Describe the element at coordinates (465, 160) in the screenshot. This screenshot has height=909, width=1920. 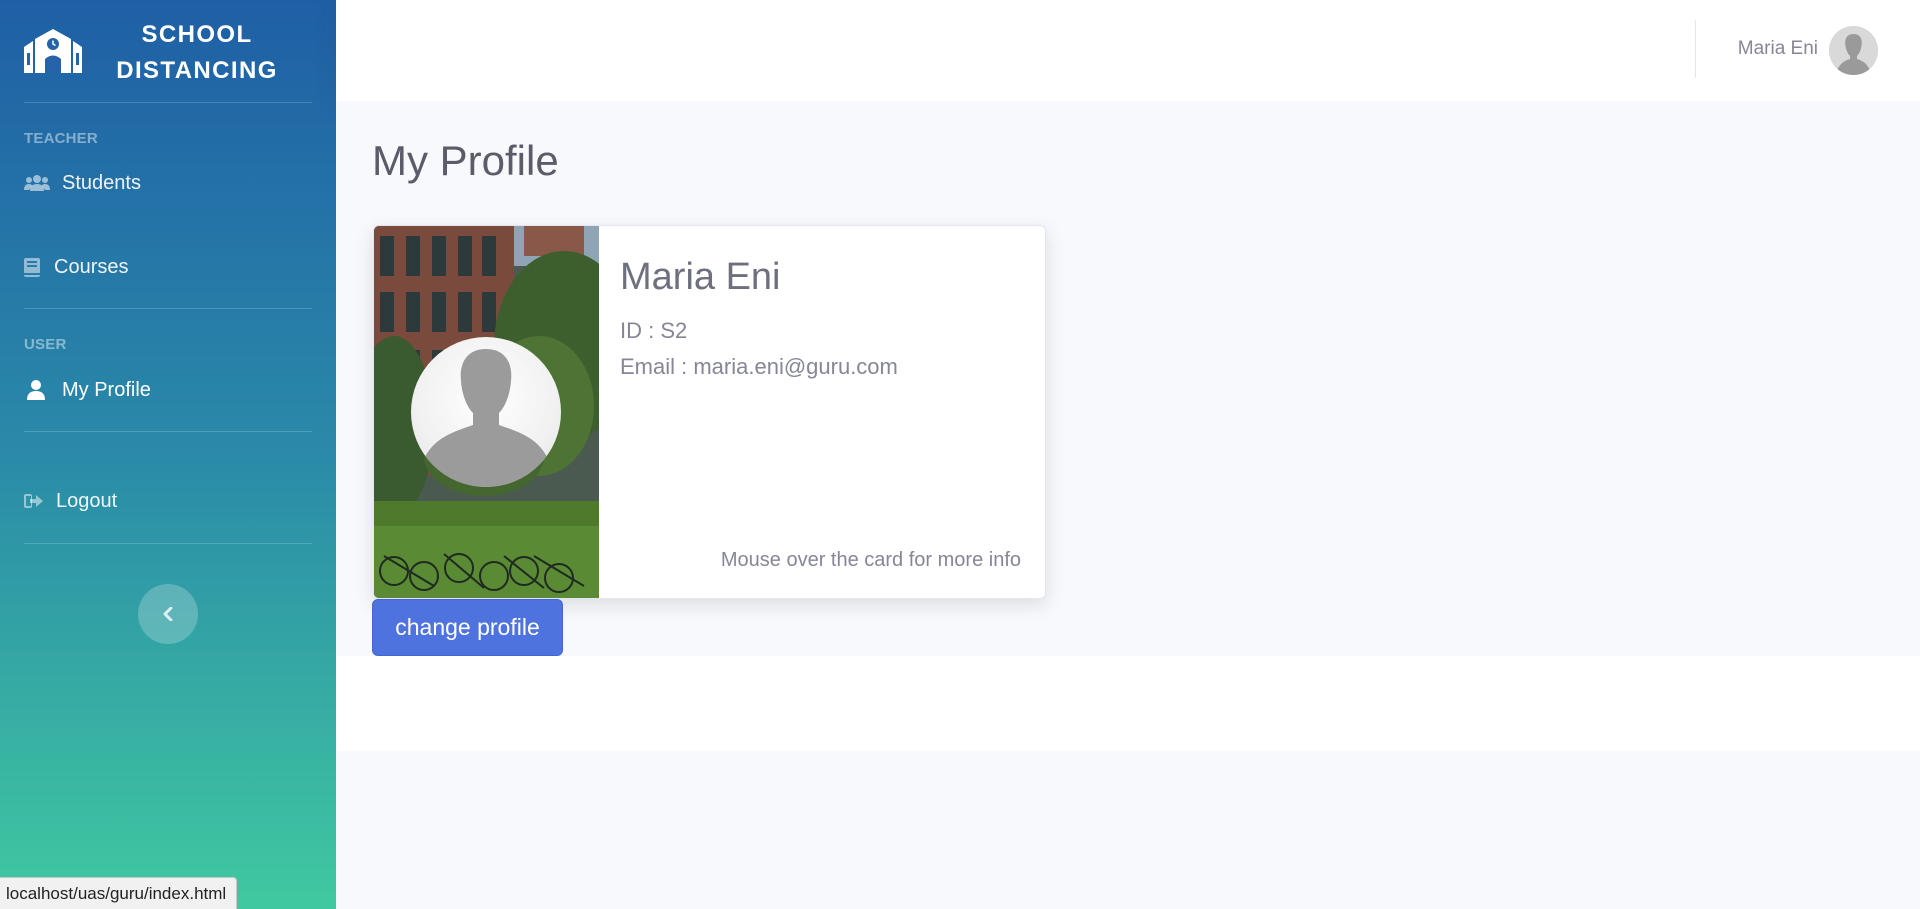
I see `page-title: My Profile` at that location.